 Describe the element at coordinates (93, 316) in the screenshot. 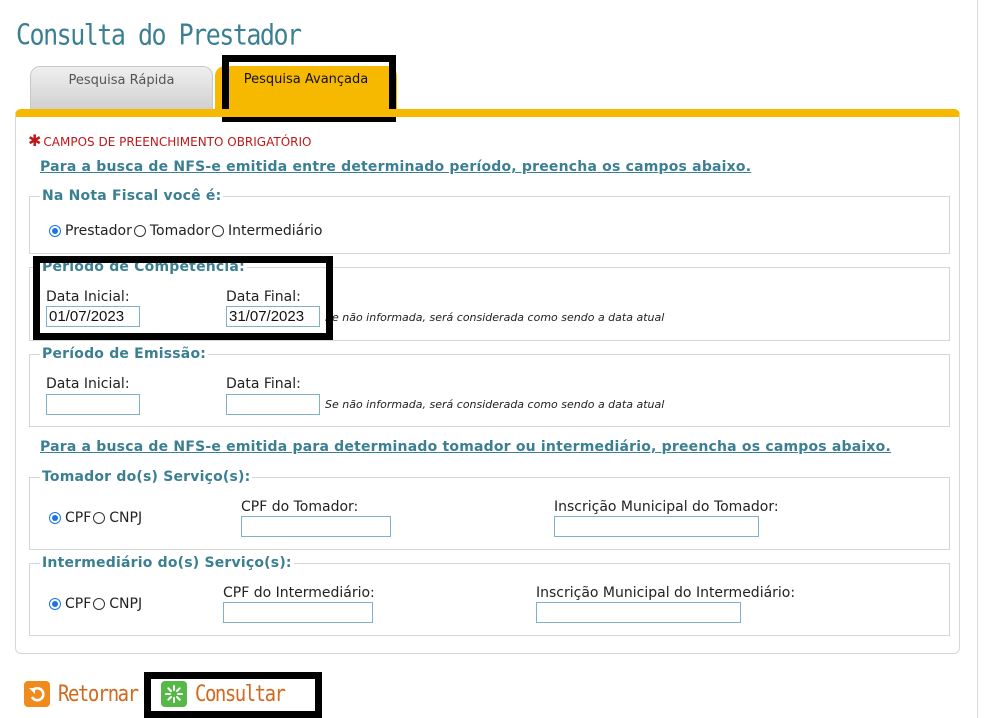

I see `competencia-start-input: 01/07/2023` at that location.